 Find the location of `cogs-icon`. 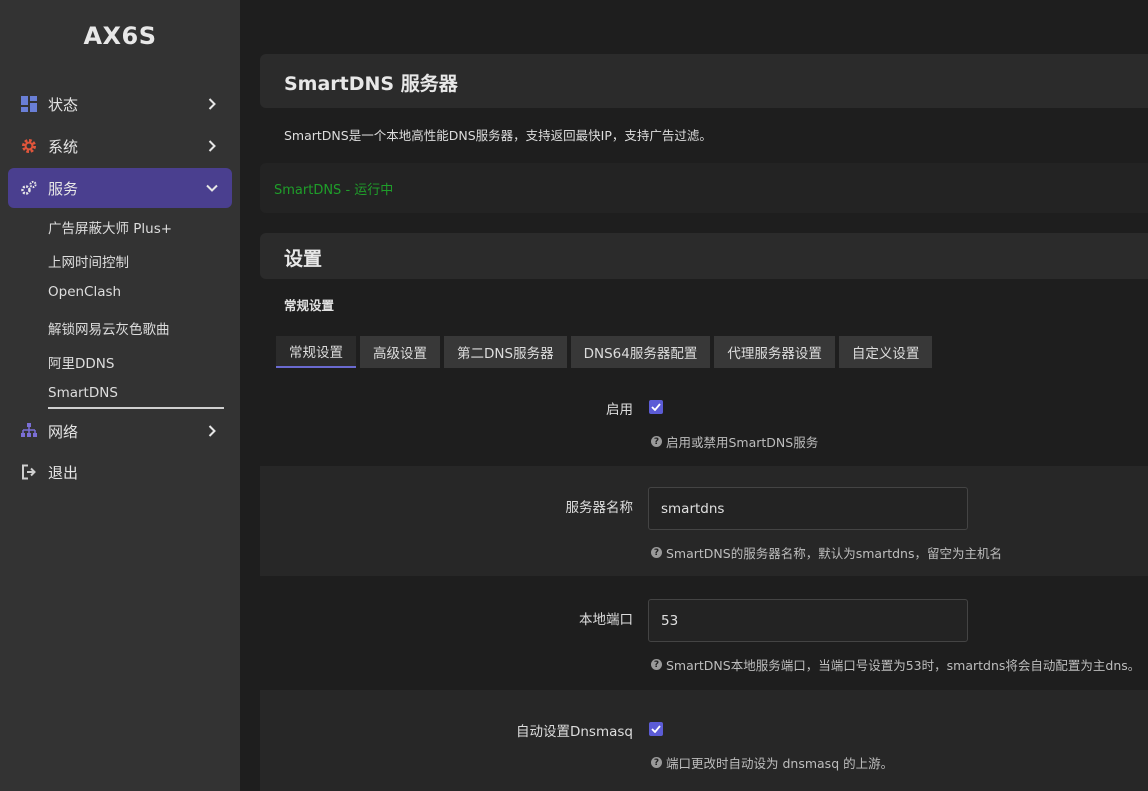

cogs-icon is located at coordinates (29, 188).